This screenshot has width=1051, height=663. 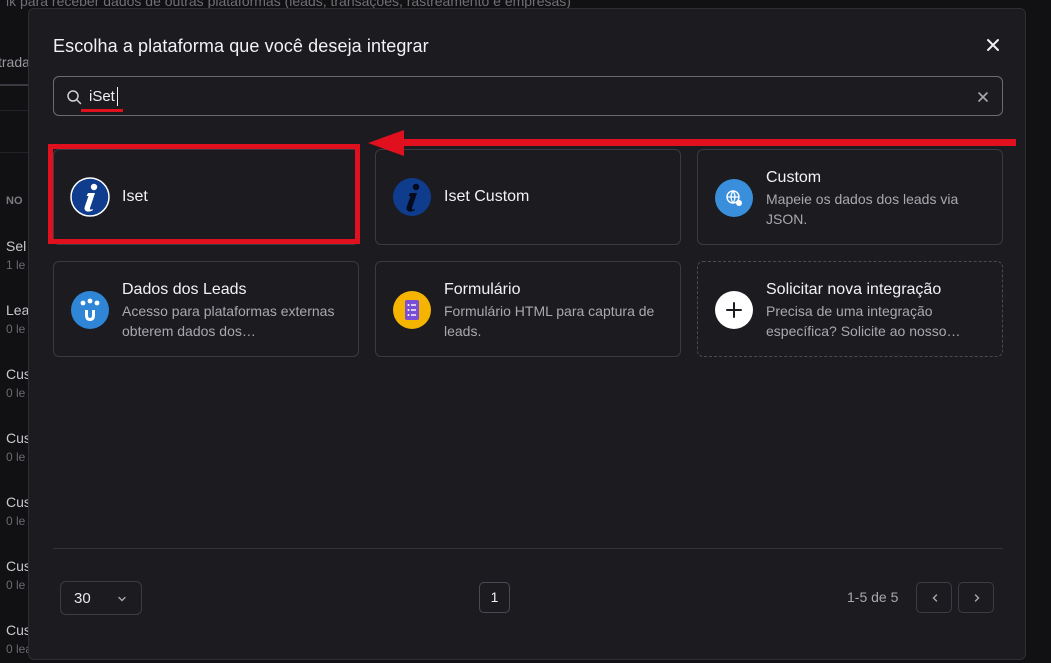 I want to click on card-title: Iset, so click(x=135, y=196).